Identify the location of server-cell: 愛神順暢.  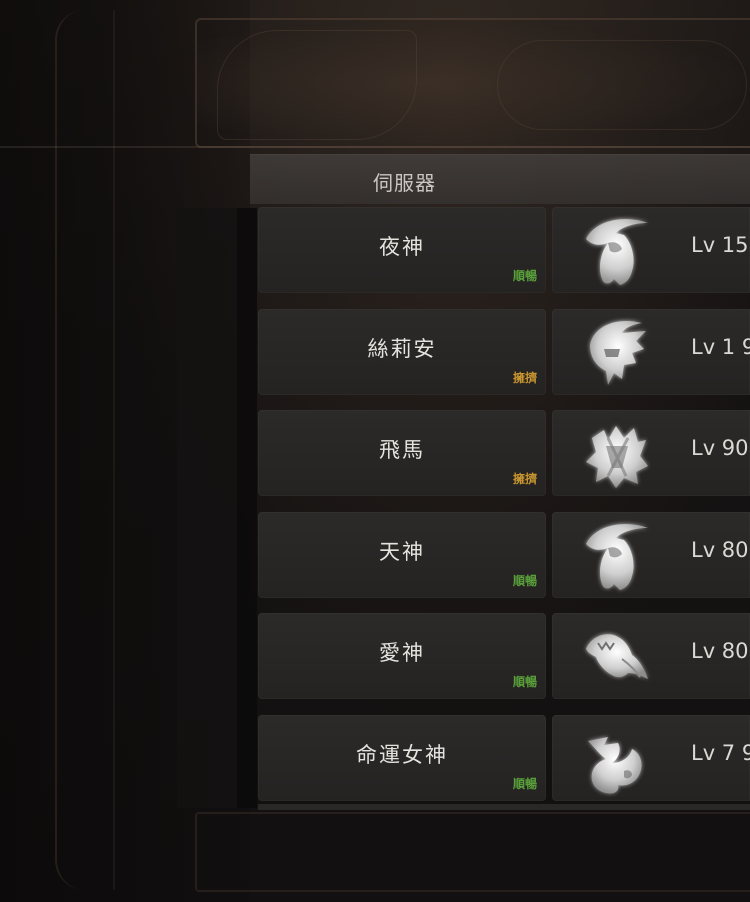
(402, 656).